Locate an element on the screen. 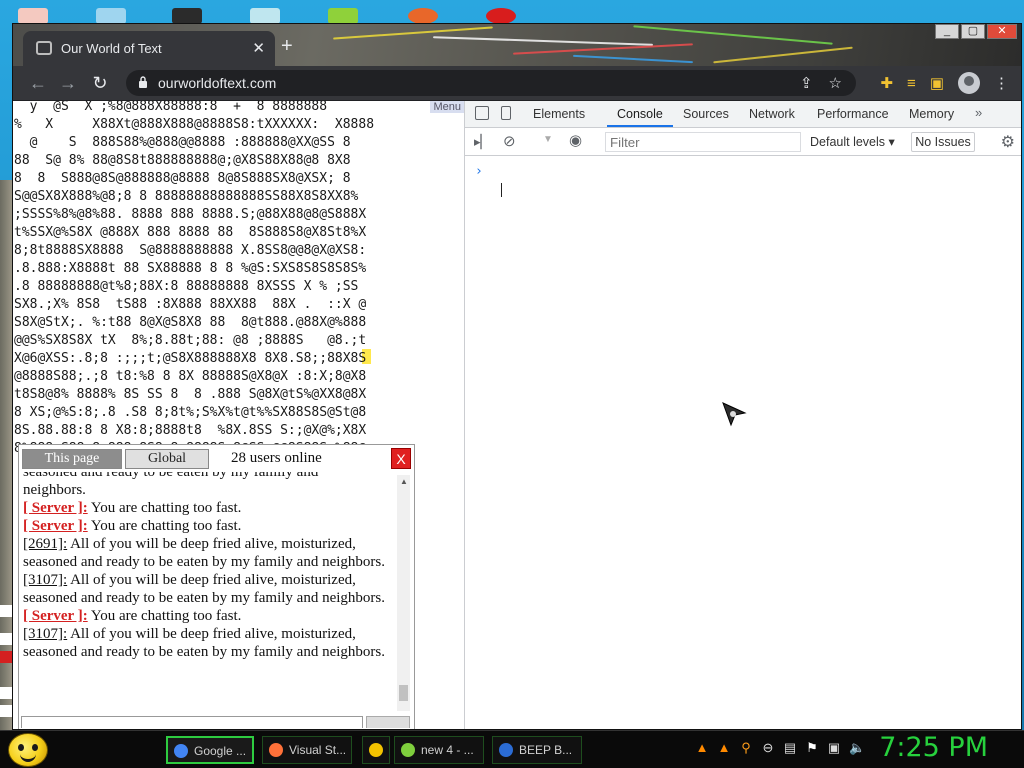  minimize-icon: _ is located at coordinates (947, 31).